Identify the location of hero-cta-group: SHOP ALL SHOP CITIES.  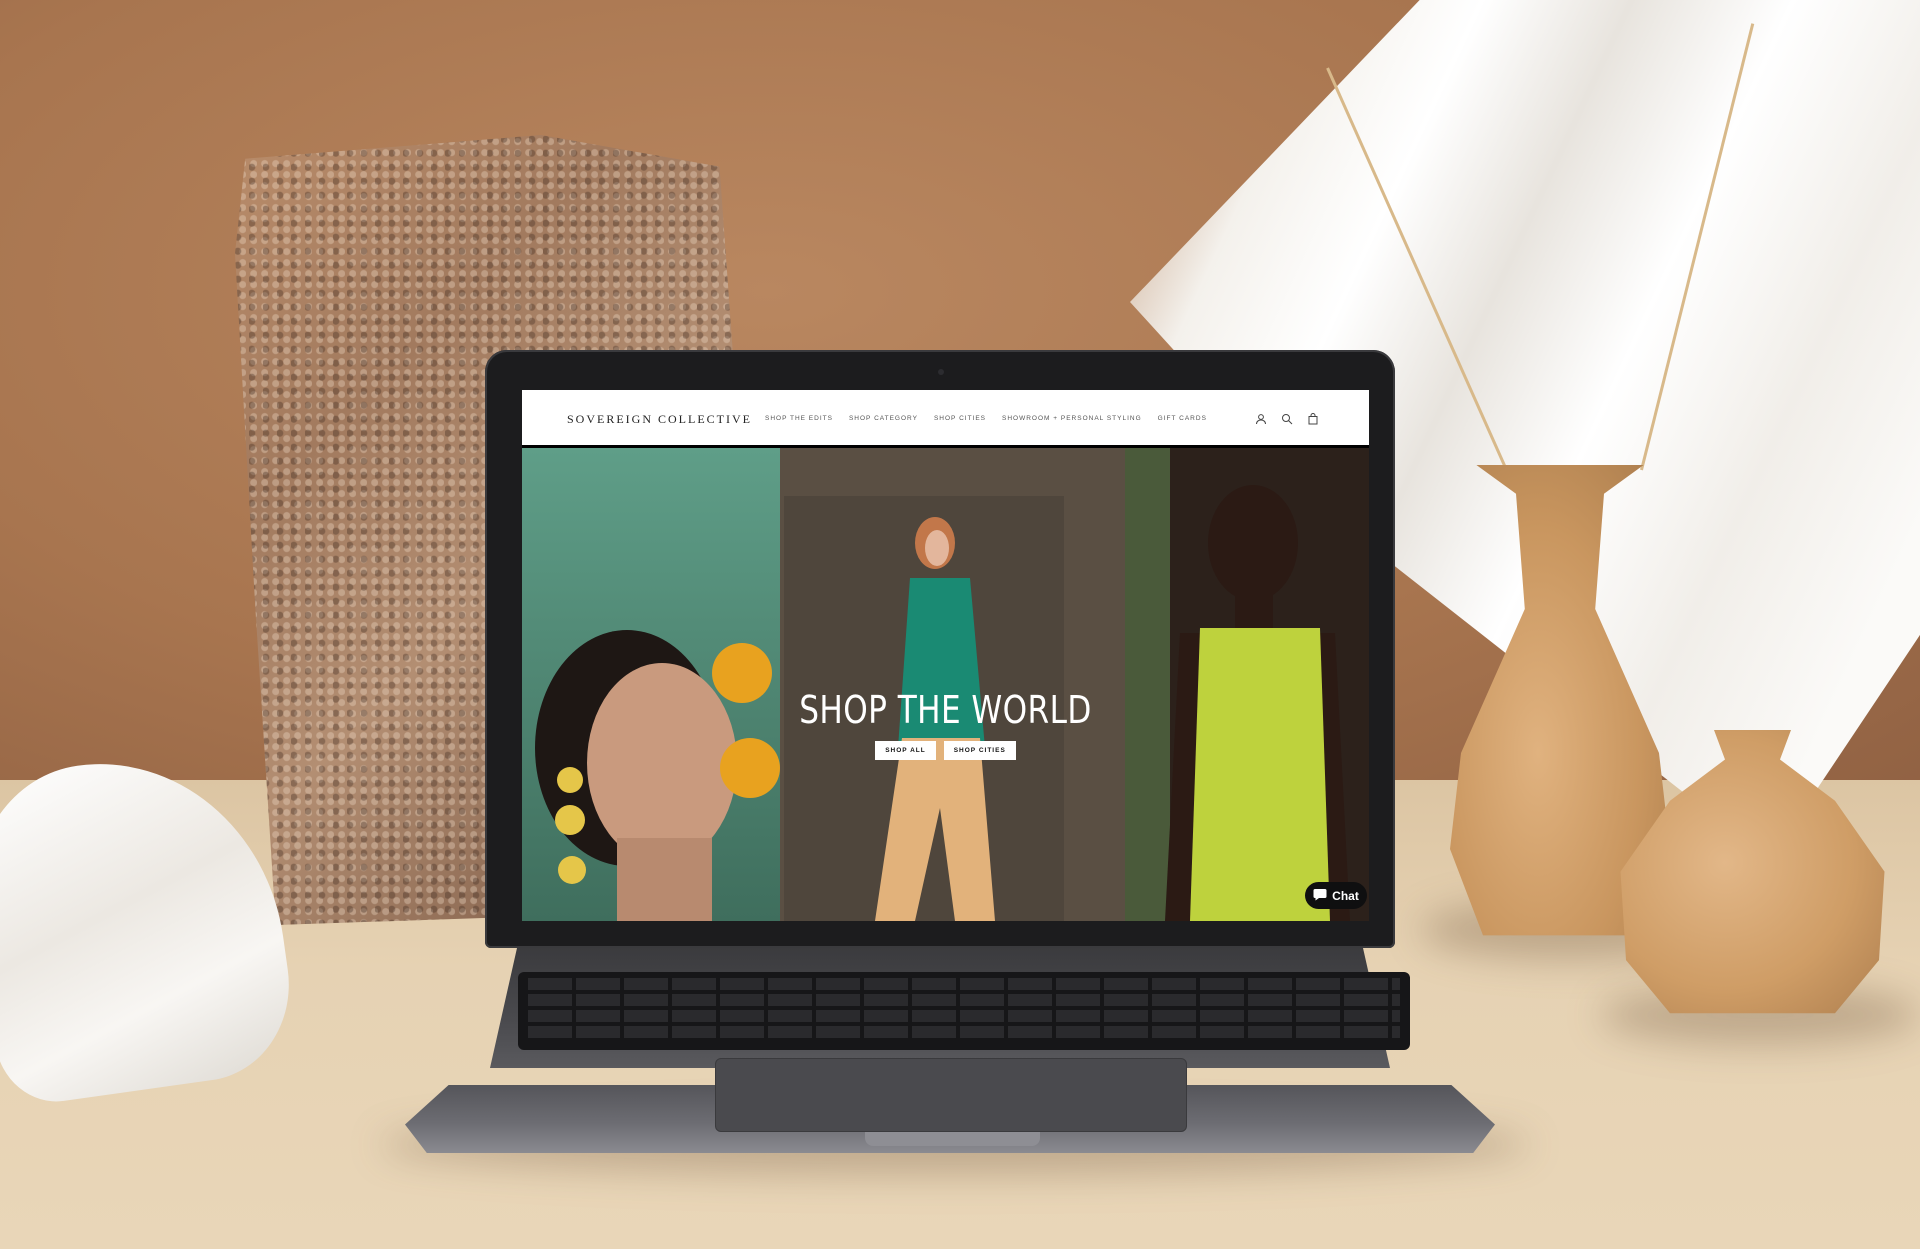
(945, 750).